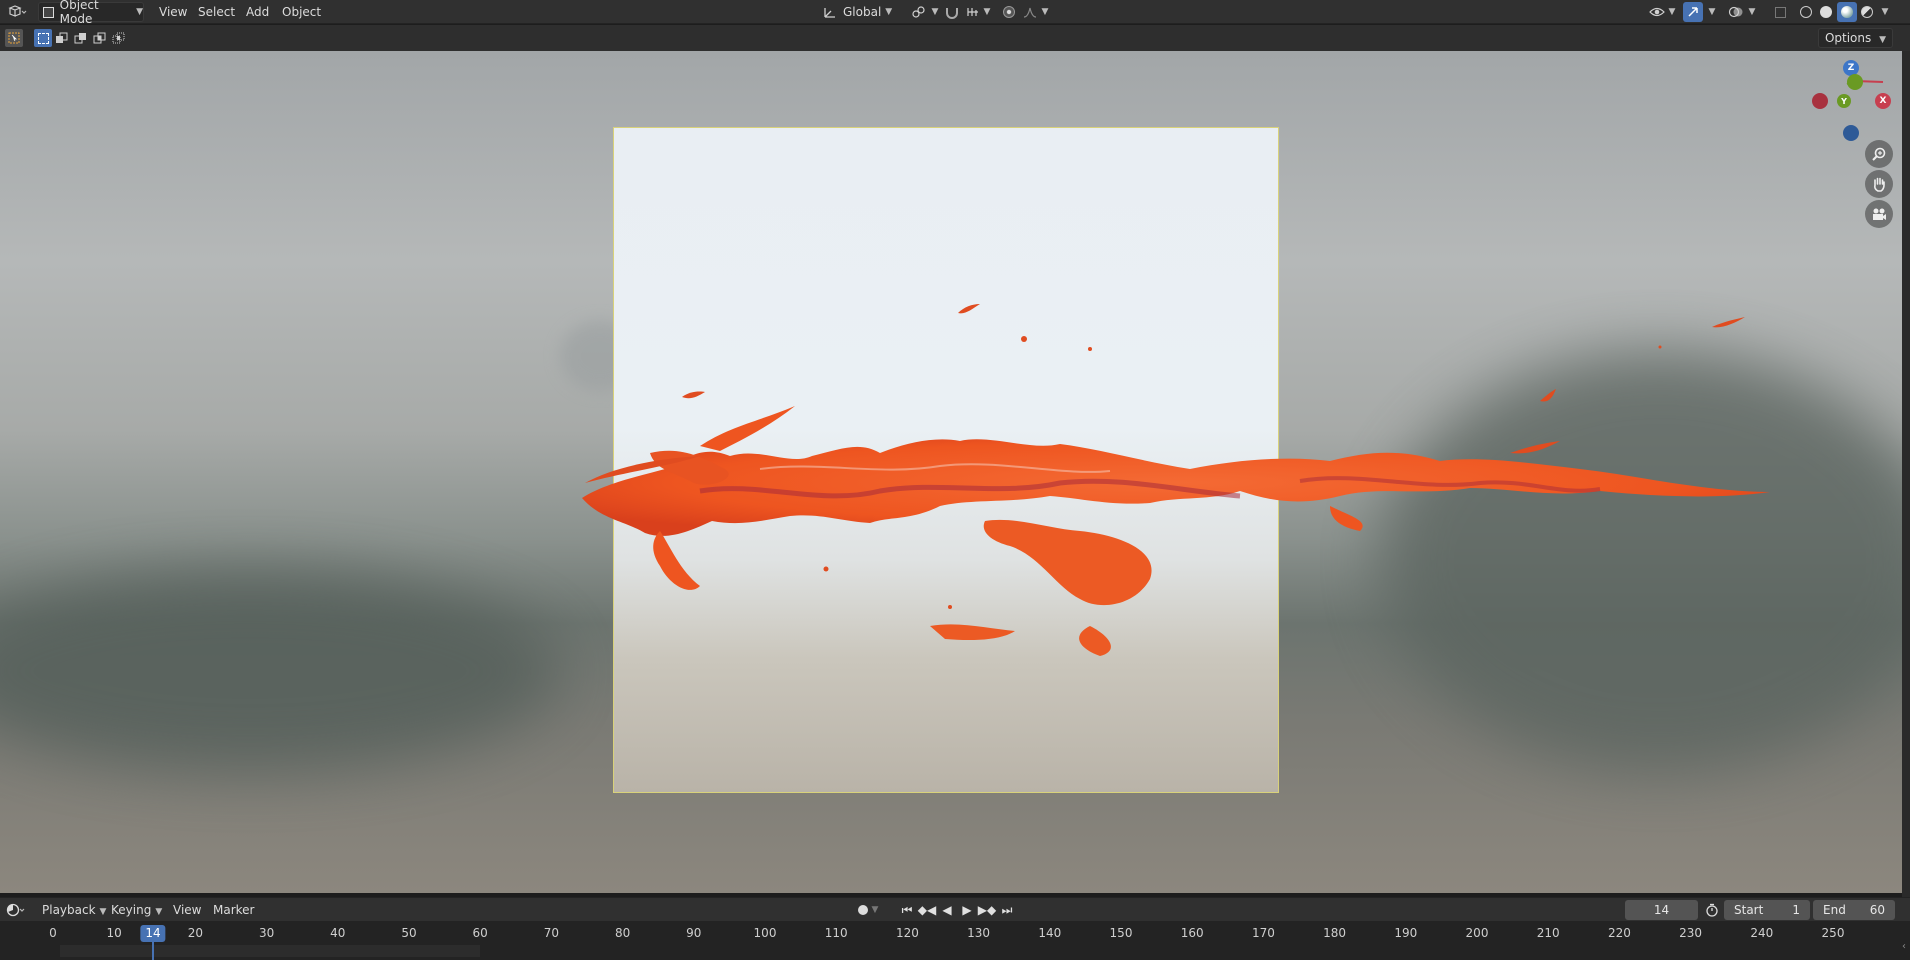 The height and width of the screenshot is (960, 1910). What do you see at coordinates (1851, 133) in the screenshot?
I see `gizmo-neg-z-axis` at bounding box center [1851, 133].